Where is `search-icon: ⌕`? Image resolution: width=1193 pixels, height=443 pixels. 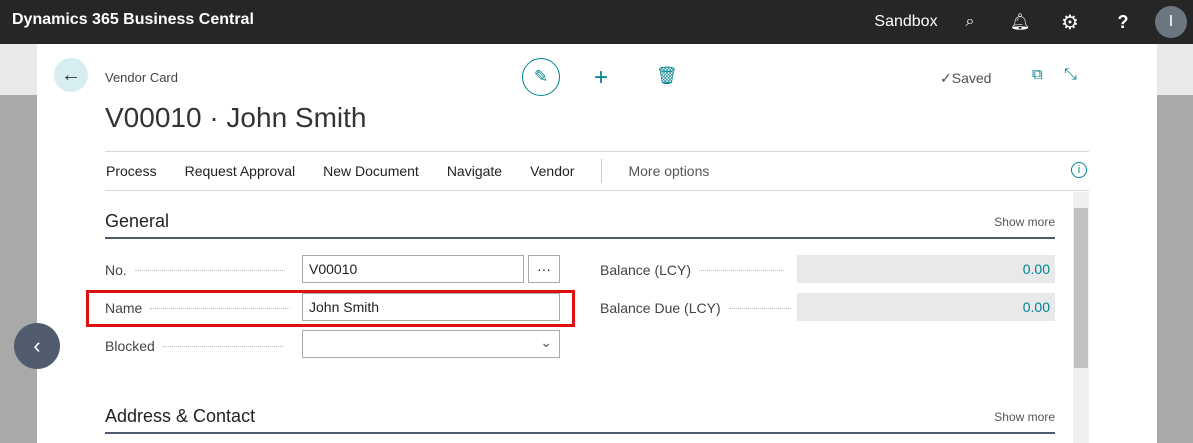
search-icon: ⌕ is located at coordinates (970, 22).